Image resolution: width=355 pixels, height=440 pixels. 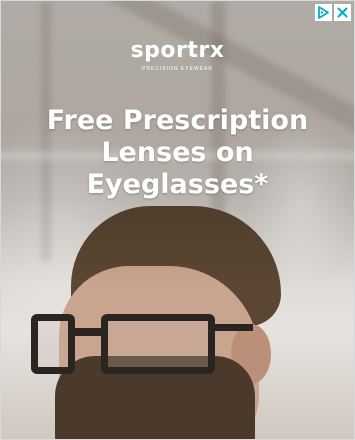 What do you see at coordinates (333, 13) in the screenshot?
I see `adchoices-controls` at bounding box center [333, 13].